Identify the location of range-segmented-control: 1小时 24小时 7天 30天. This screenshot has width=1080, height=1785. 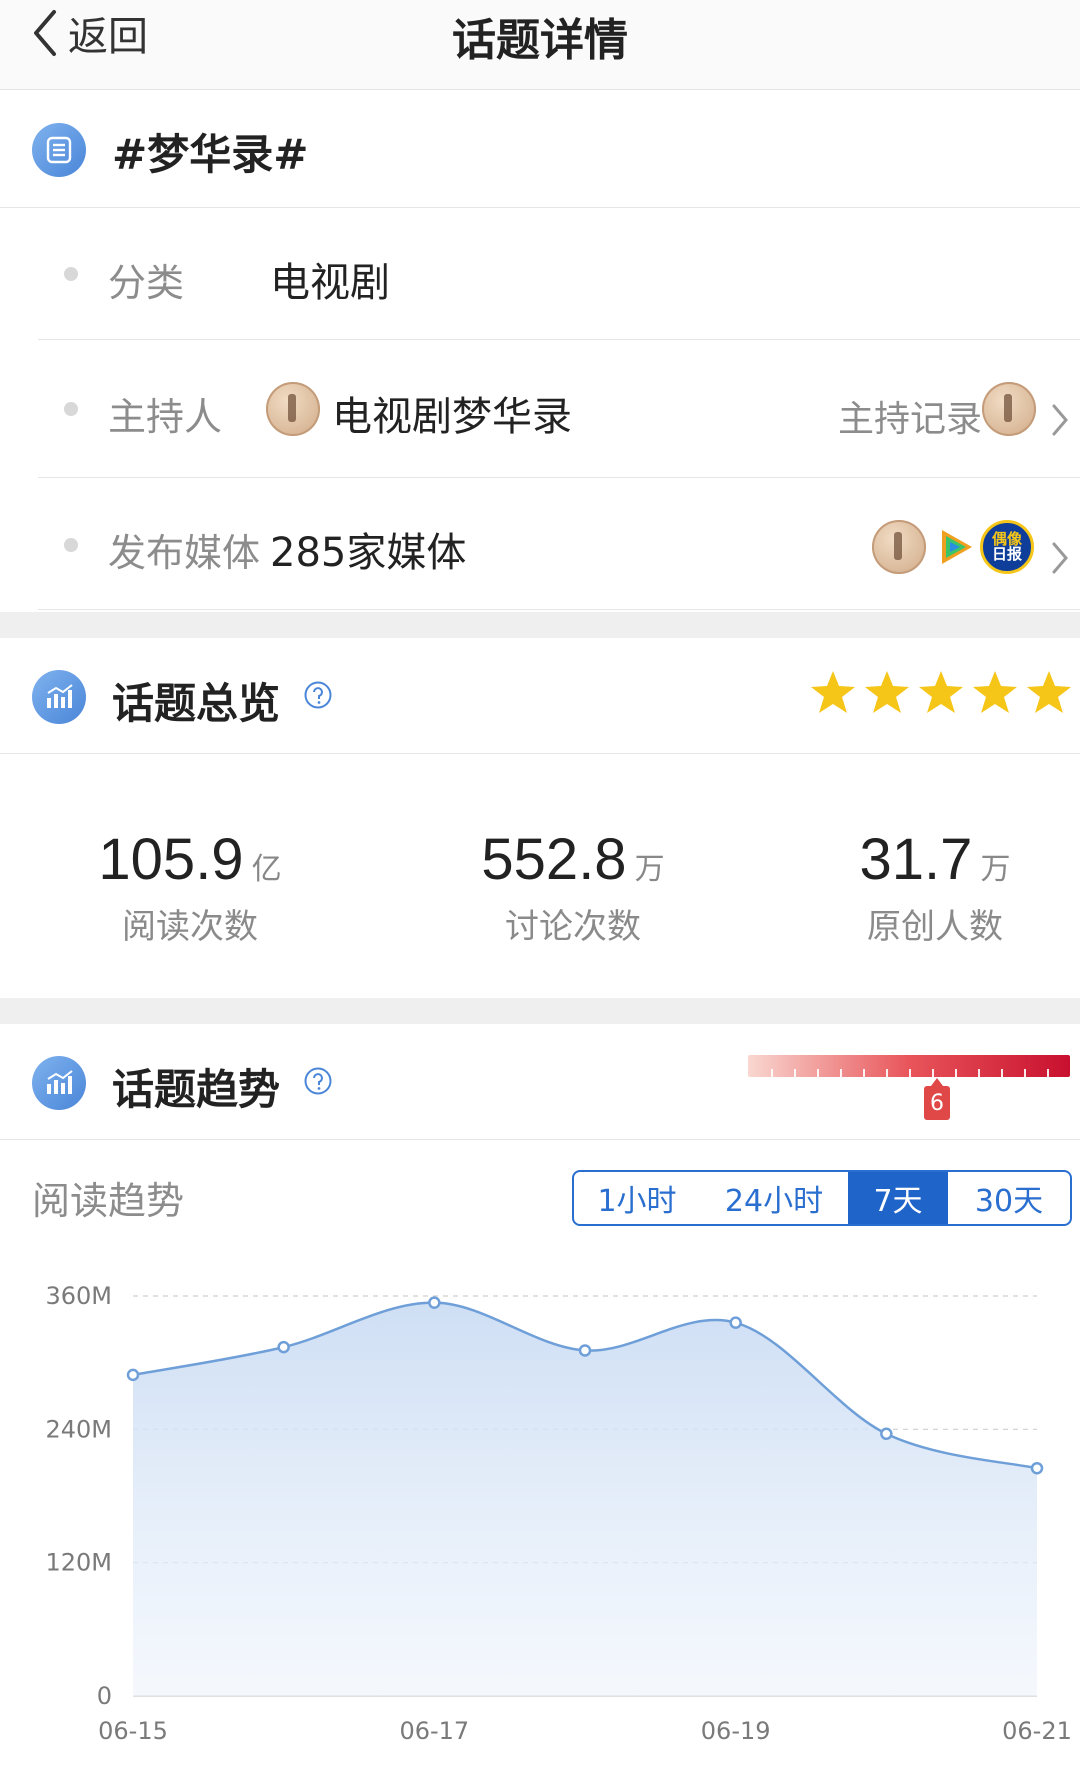
(822, 1198).